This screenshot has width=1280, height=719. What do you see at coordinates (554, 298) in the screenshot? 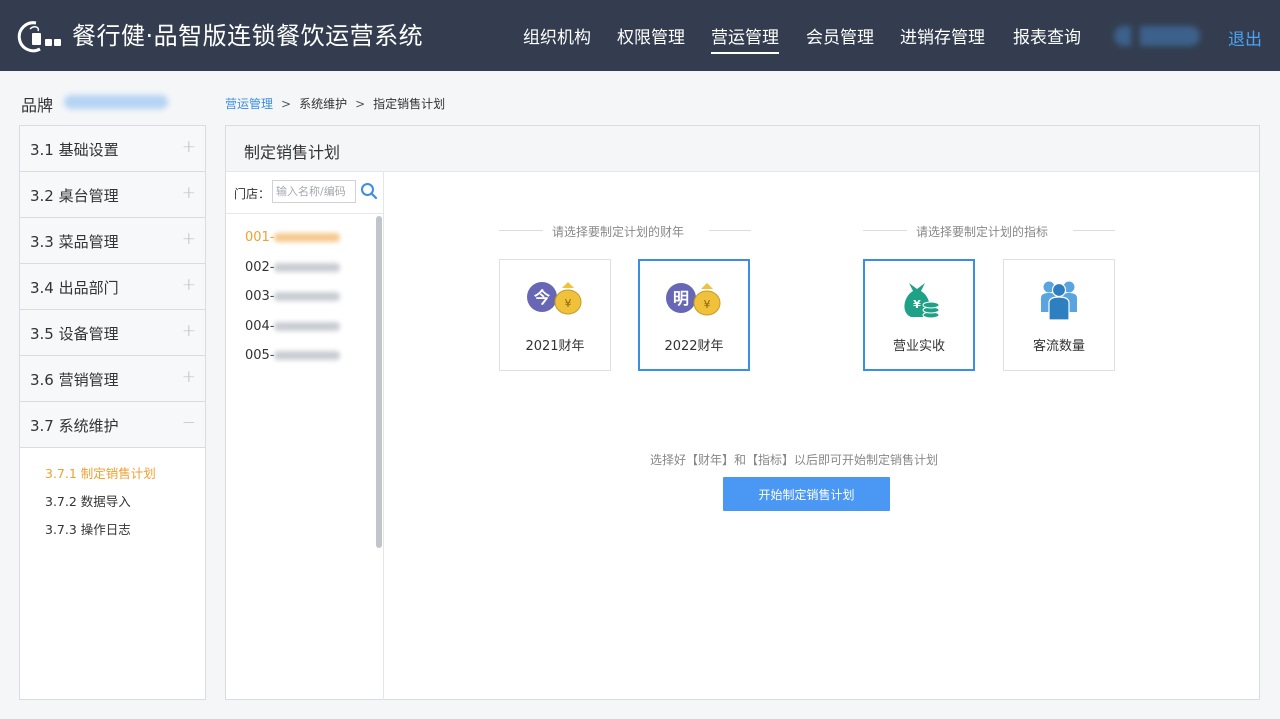
I see `current-year-coin-icon: 今 ¥` at bounding box center [554, 298].